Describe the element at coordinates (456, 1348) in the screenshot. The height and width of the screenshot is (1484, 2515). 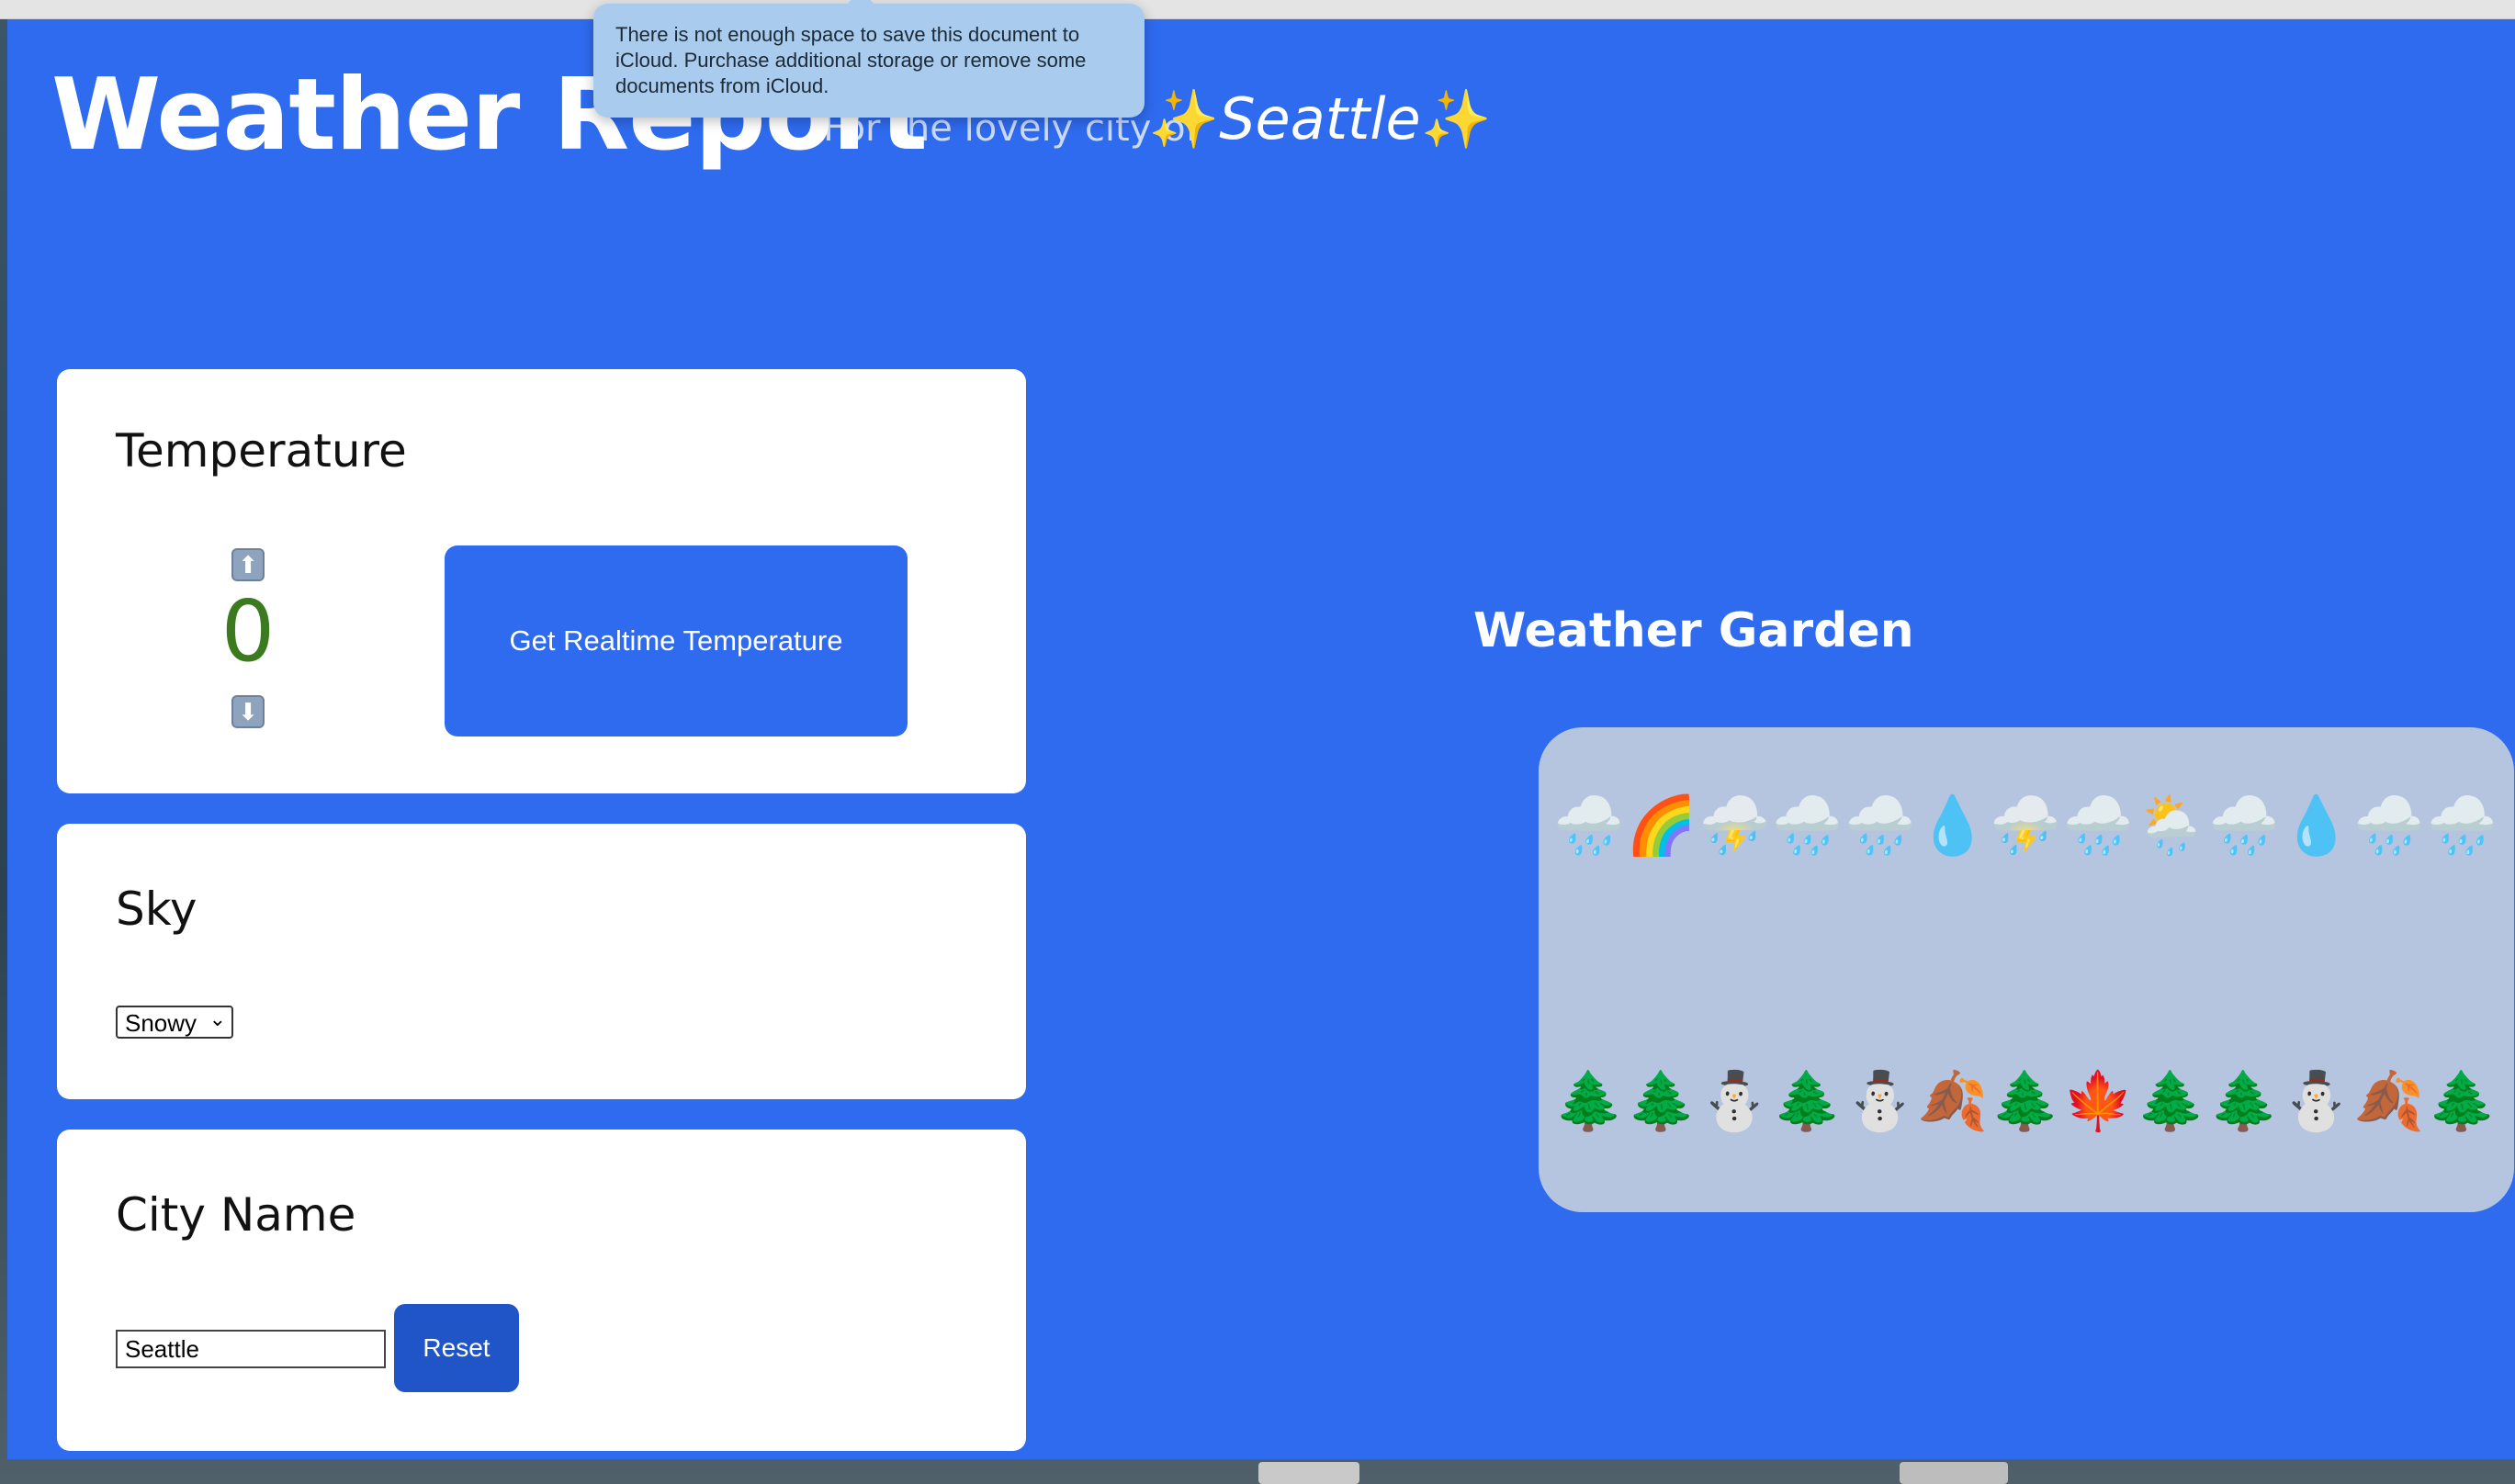
I see `reset-button: Reset` at that location.